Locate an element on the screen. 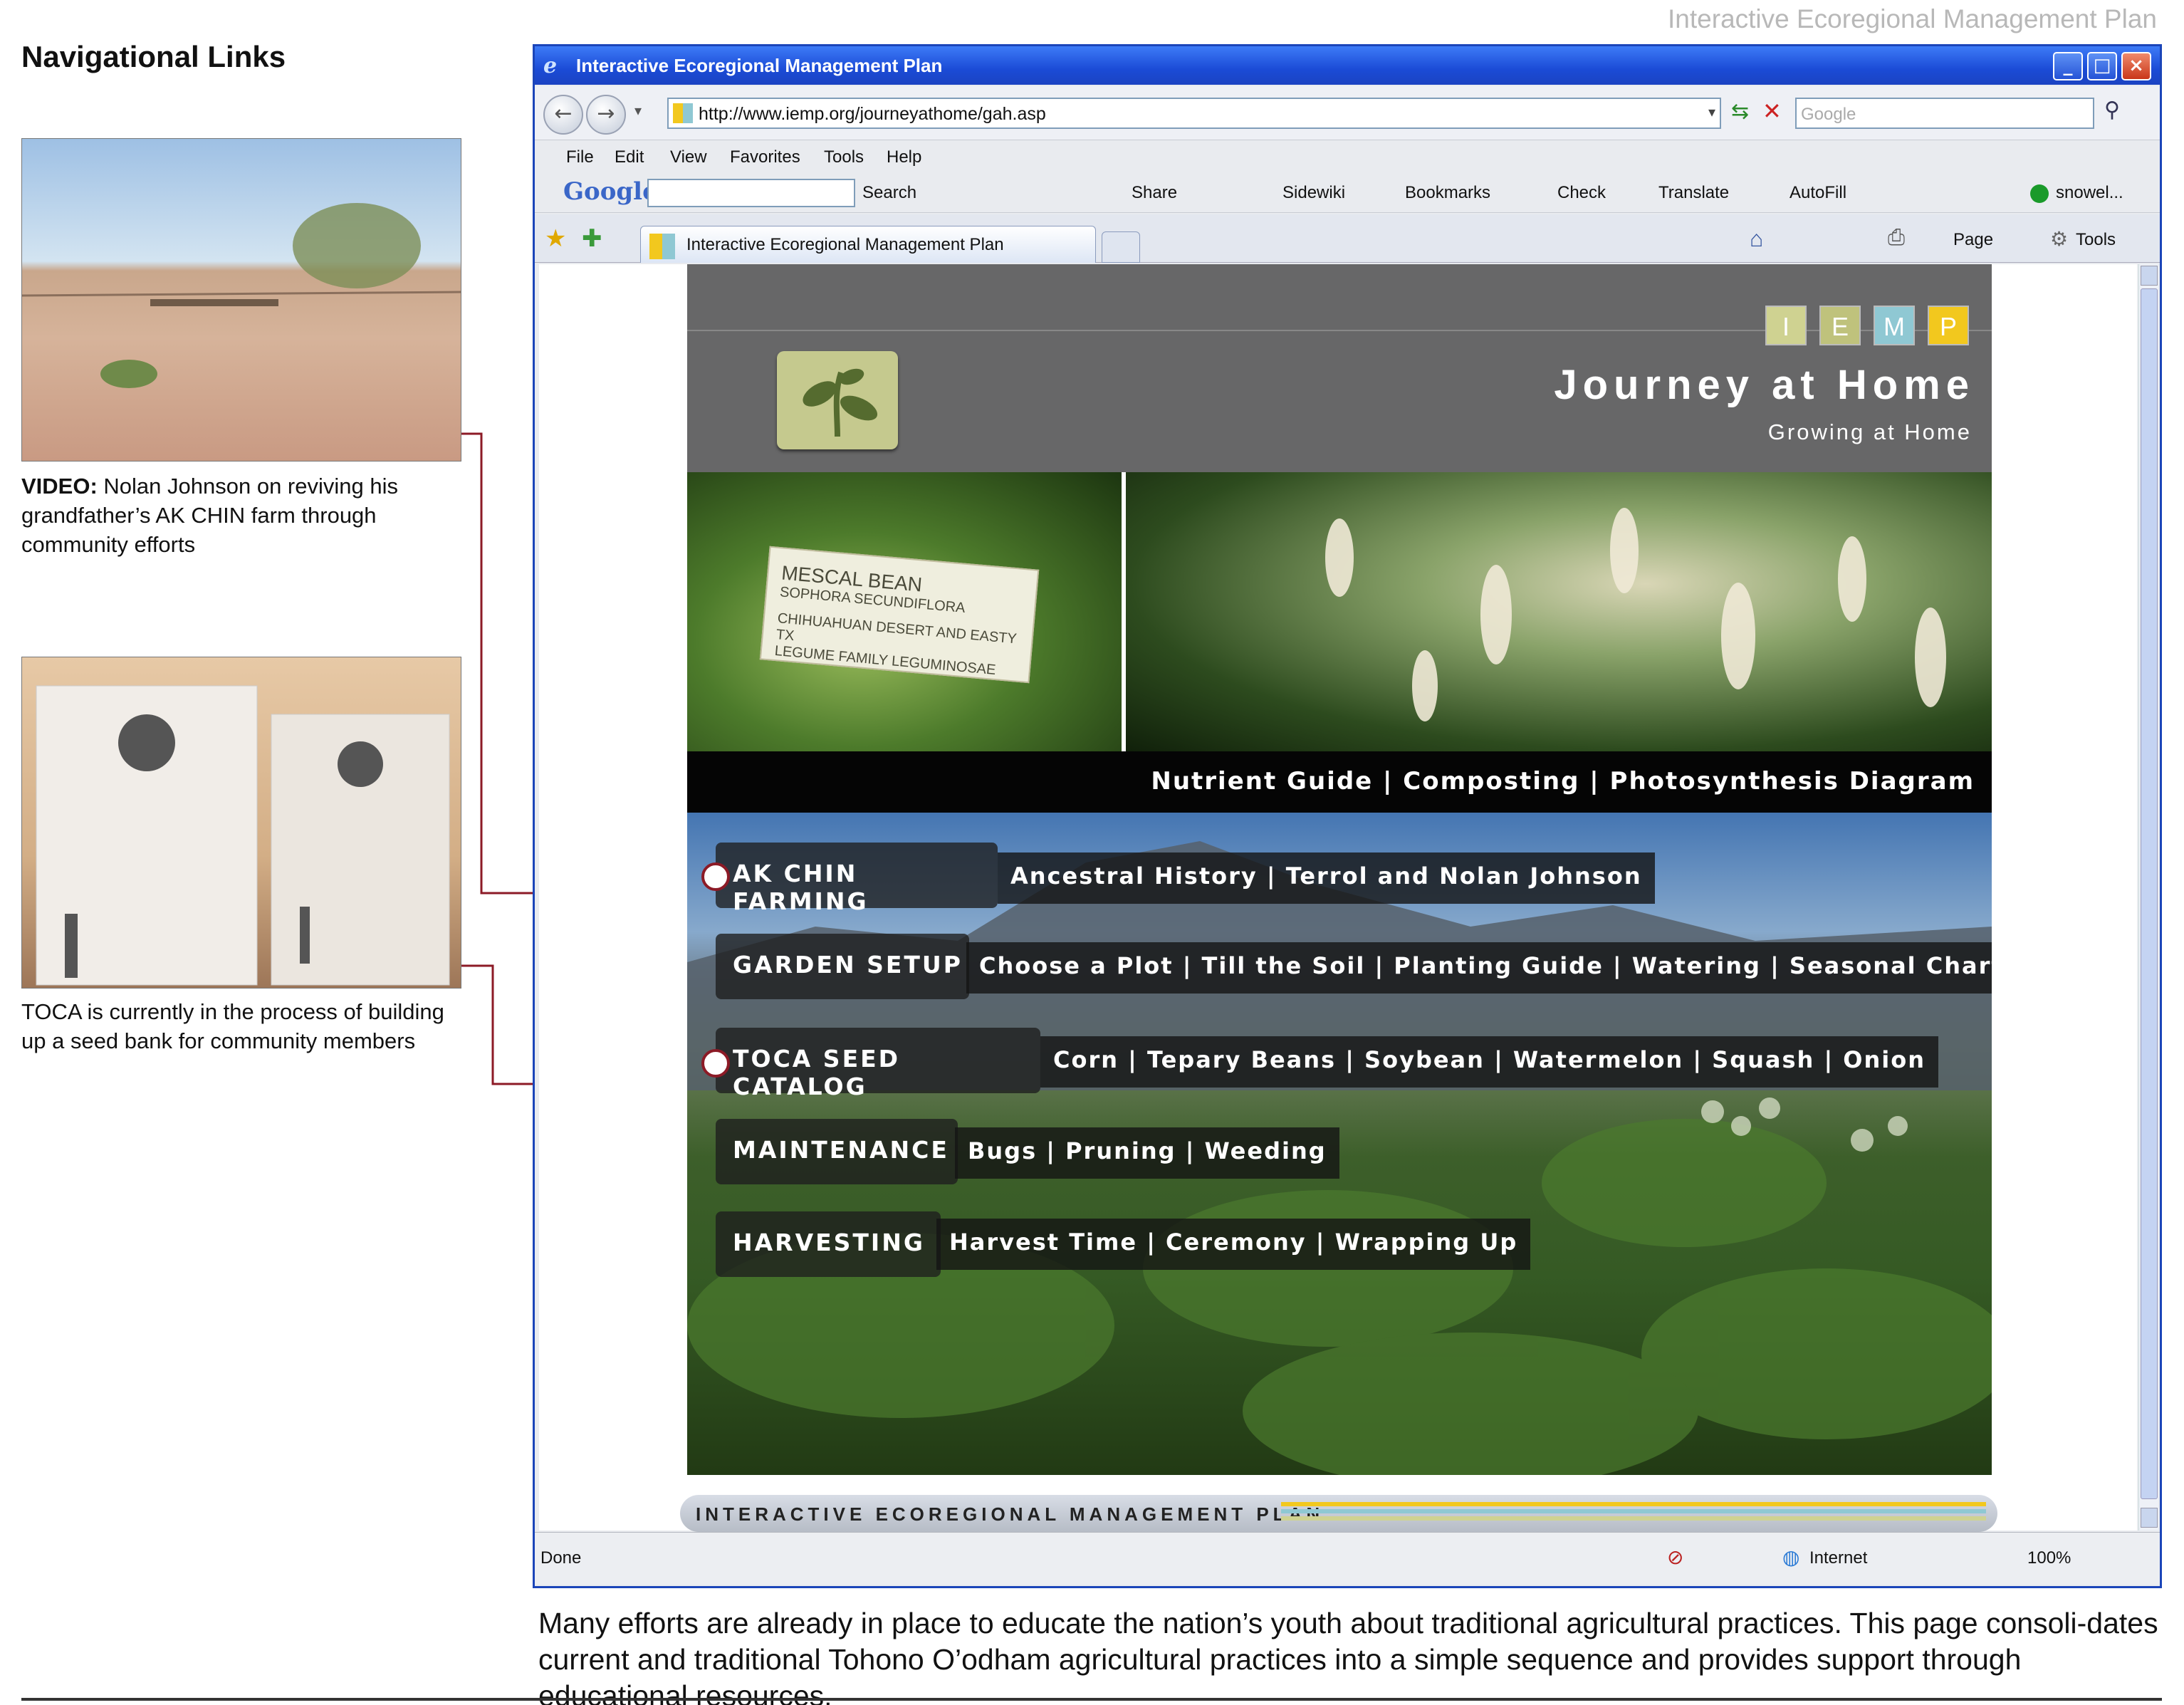 The image size is (2184, 1705). google-brand: Google is located at coordinates (610, 191).